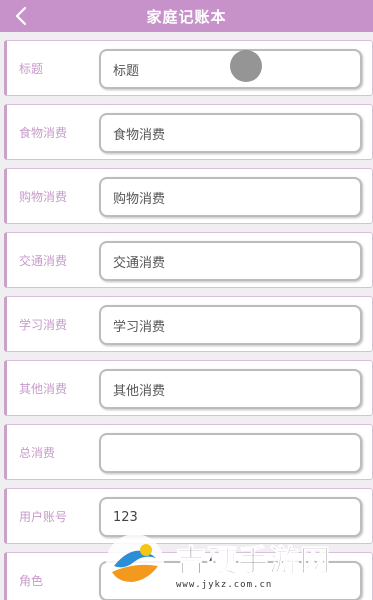  What do you see at coordinates (139, 391) in the screenshot?
I see `other-input-placeholder: 其他消费` at bounding box center [139, 391].